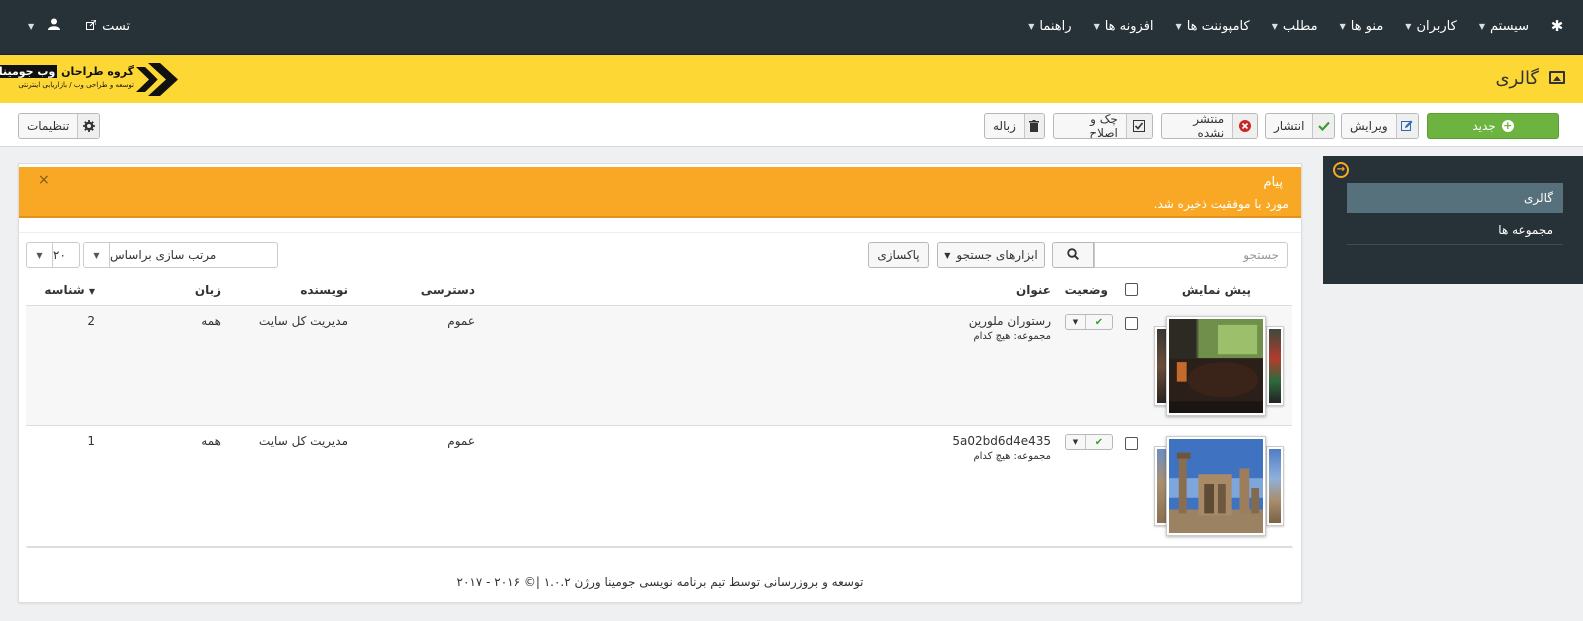 The width and height of the screenshot is (1583, 621). I want to click on site-link-label: تست, so click(116, 26).